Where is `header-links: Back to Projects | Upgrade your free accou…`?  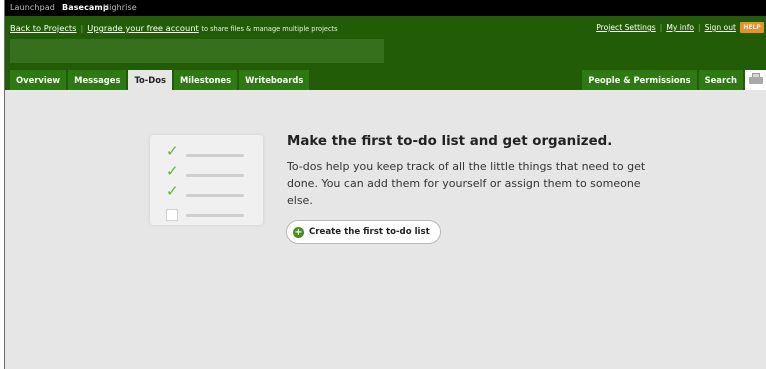
header-links: Back to Projects | Upgrade your free accou… is located at coordinates (174, 28).